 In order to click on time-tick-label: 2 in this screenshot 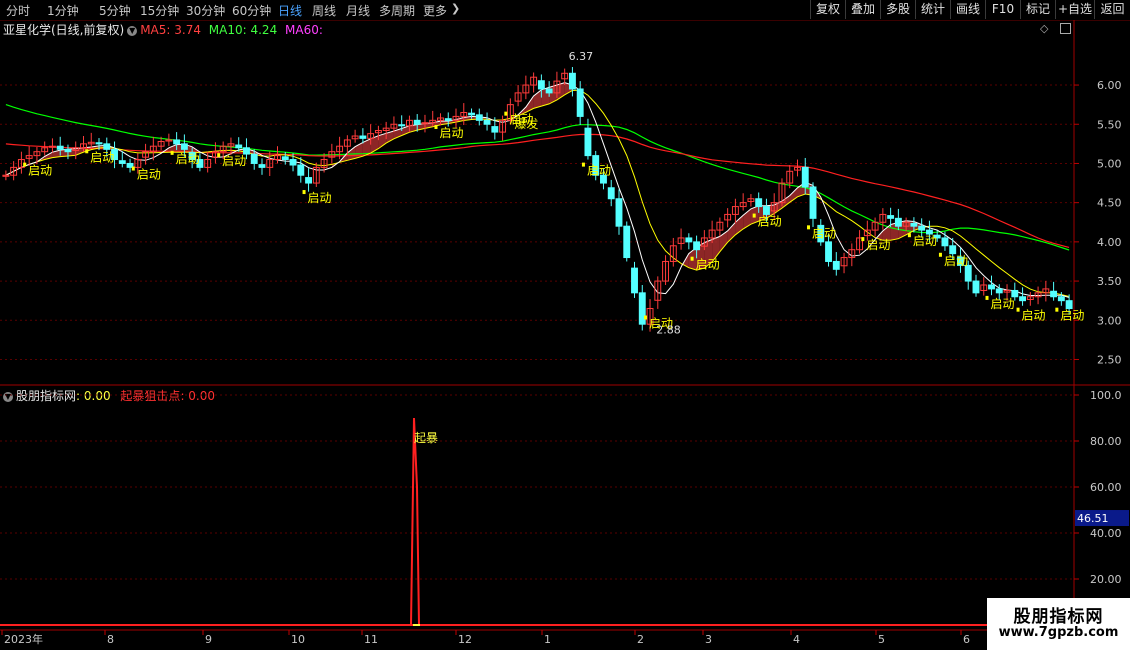, I will do `click(640, 639)`.